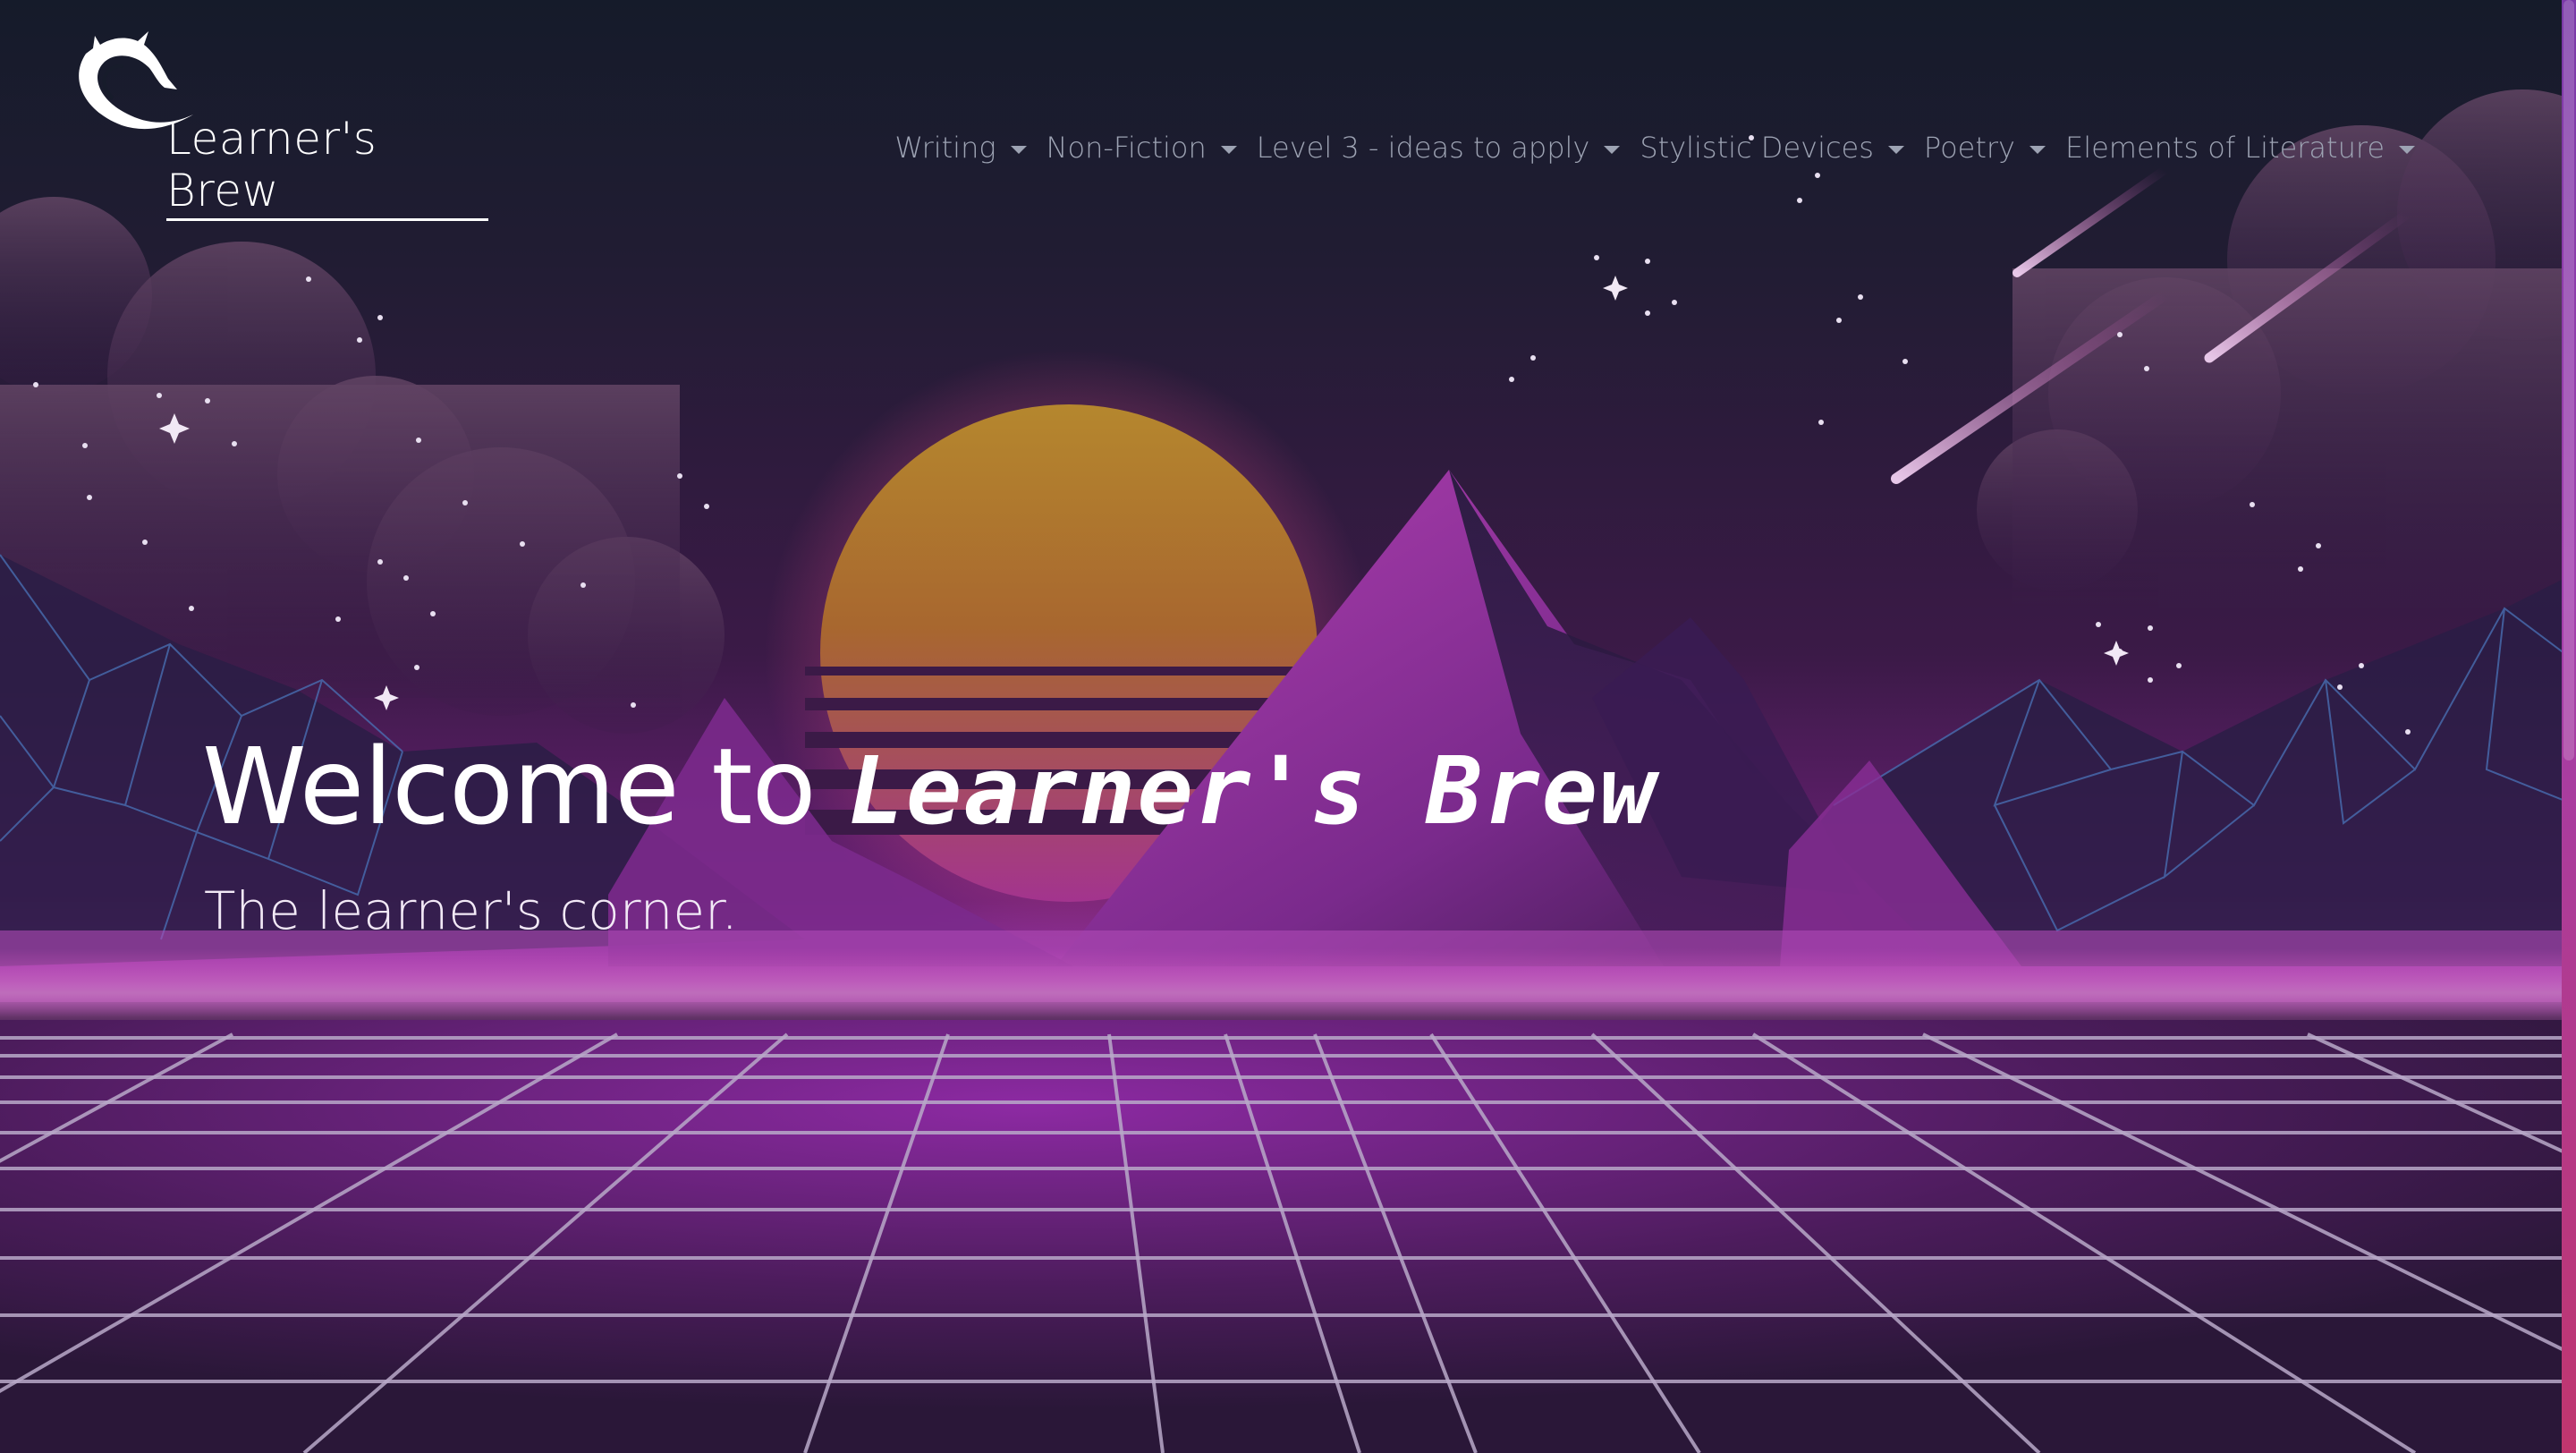 Image resolution: width=2576 pixels, height=1453 pixels. I want to click on hero-title: Welcome to Learner's Brew, so click(929, 786).